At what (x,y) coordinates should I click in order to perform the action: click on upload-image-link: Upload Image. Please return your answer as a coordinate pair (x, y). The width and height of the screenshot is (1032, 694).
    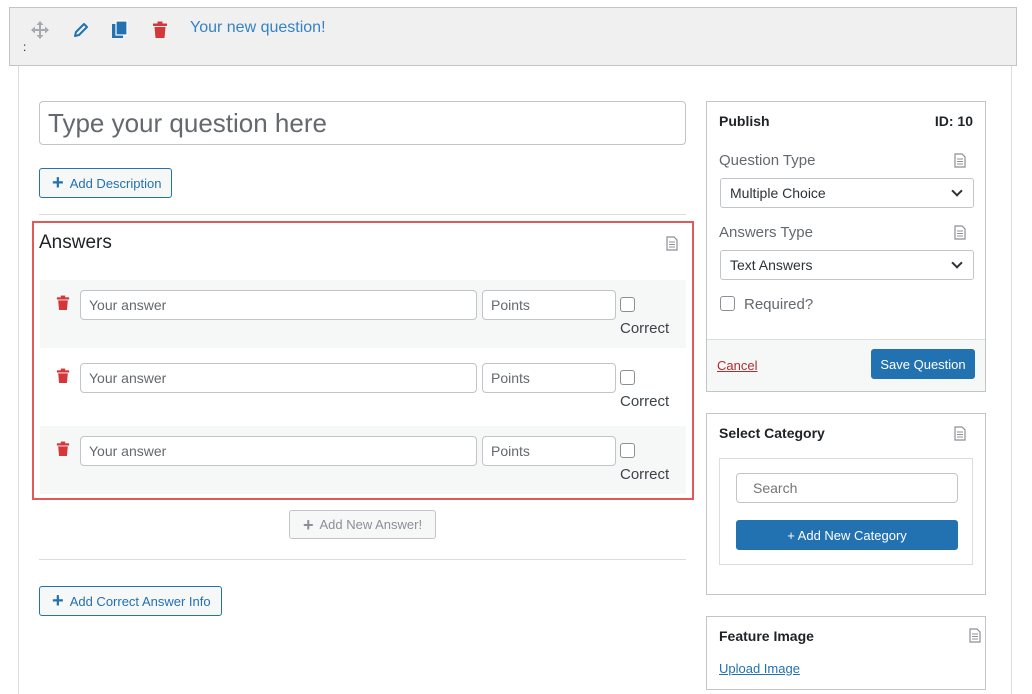
    Looking at the image, I should click on (759, 668).